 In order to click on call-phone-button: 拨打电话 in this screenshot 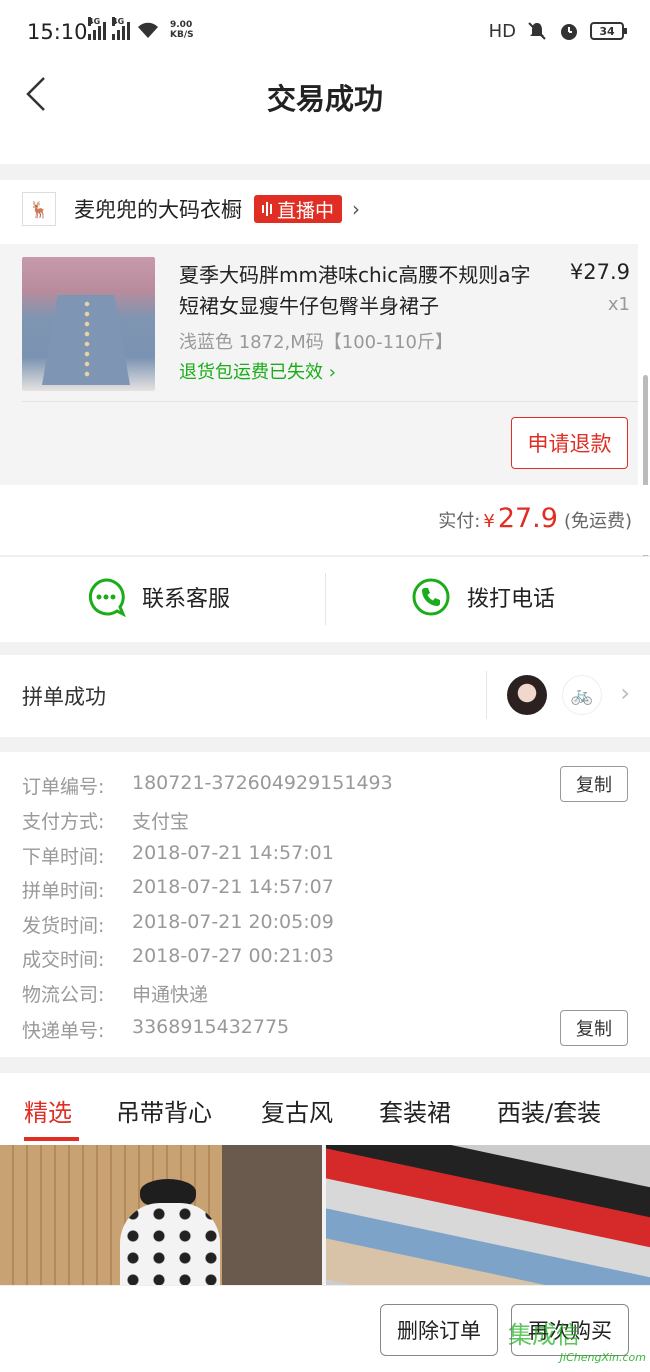, I will do `click(483, 597)`.